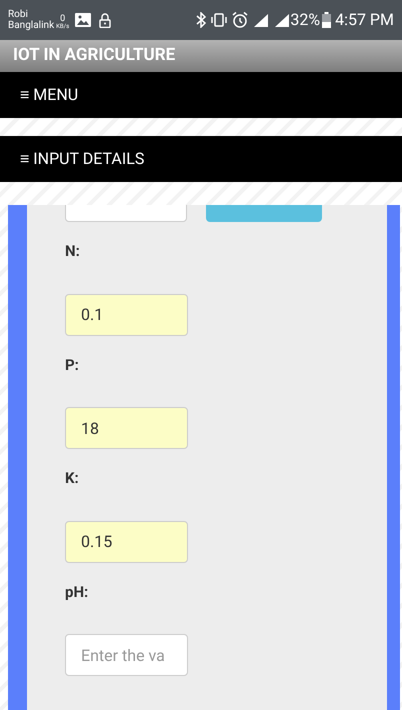 This screenshot has width=402, height=710. Describe the element at coordinates (83, 20) in the screenshot. I see `image-icon` at that location.